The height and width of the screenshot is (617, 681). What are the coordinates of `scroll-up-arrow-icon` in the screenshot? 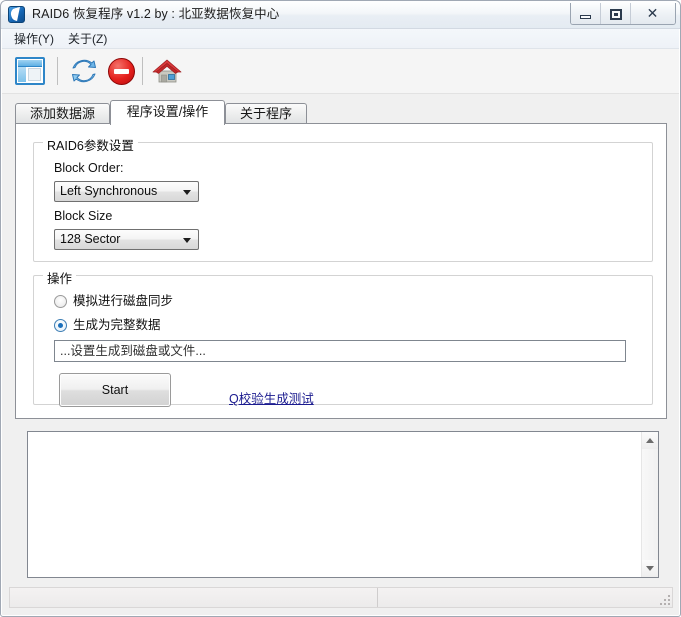 It's located at (650, 440).